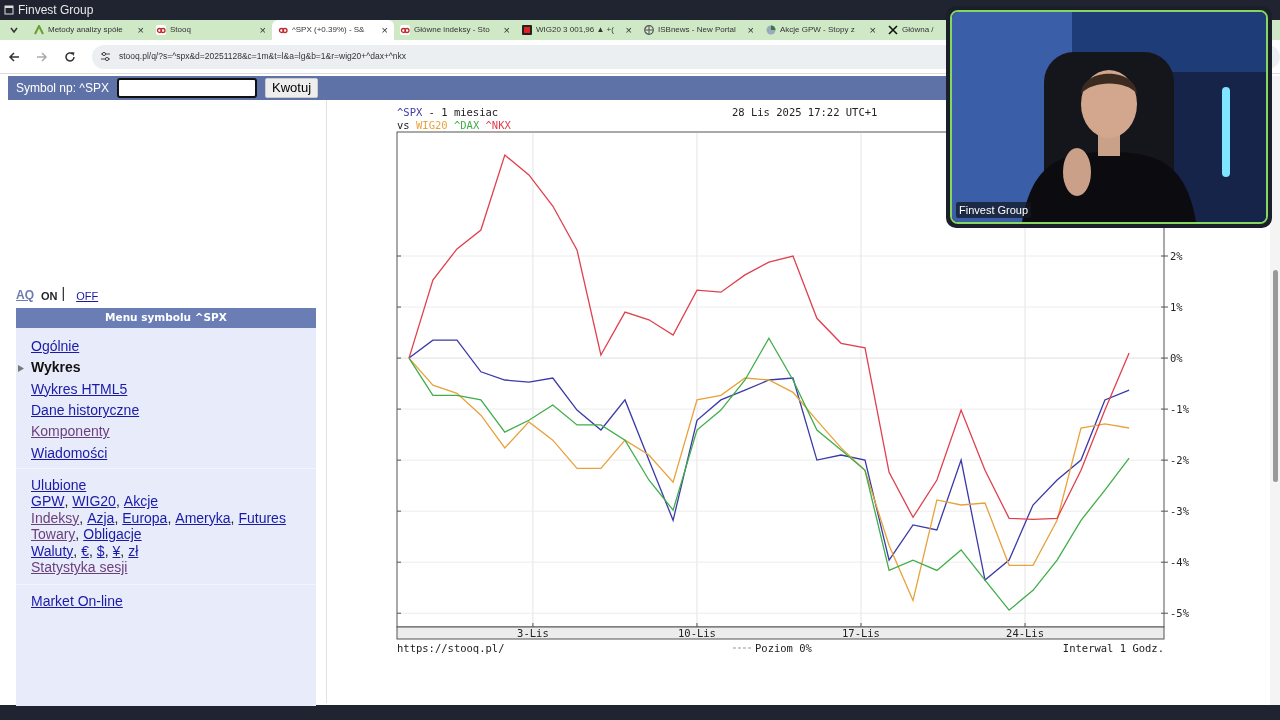 This screenshot has width=1280, height=720. Describe the element at coordinates (39, 30) in the screenshot. I see `logo-icon` at that location.